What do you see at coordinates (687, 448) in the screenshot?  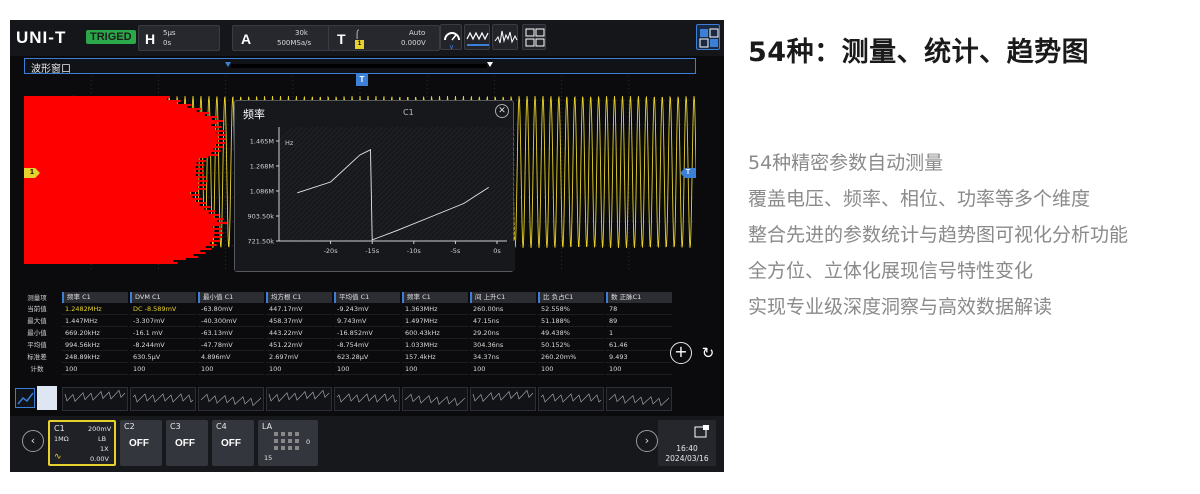 I see `clock-time: 16:40` at bounding box center [687, 448].